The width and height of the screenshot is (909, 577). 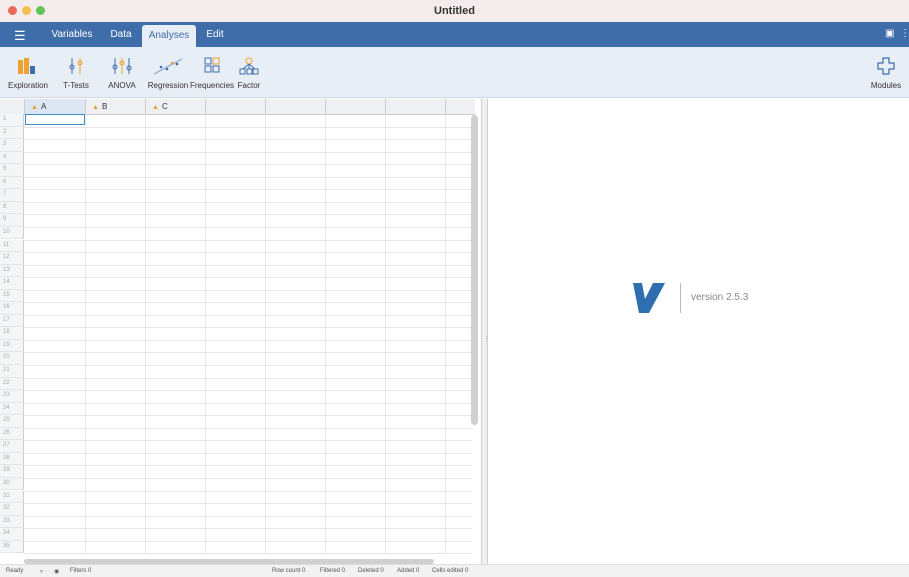 I want to click on column-name: B, so click(x=104, y=106).